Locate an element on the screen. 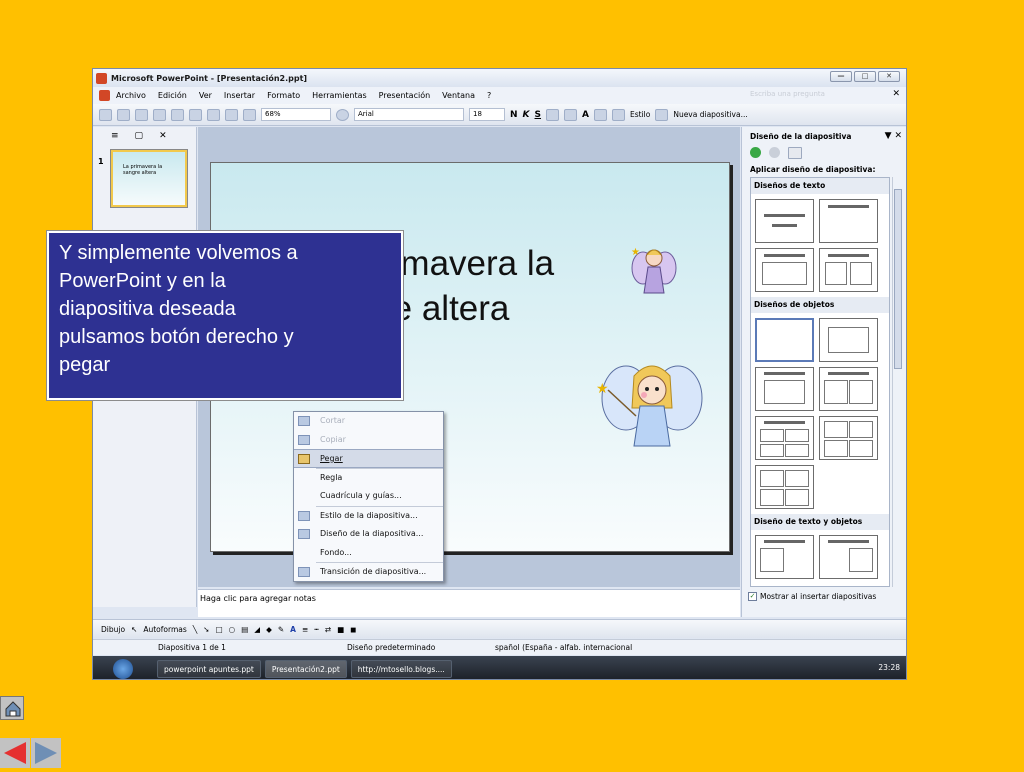 This screenshot has height=772, width=1024. home-icon is located at coordinates (795, 153).